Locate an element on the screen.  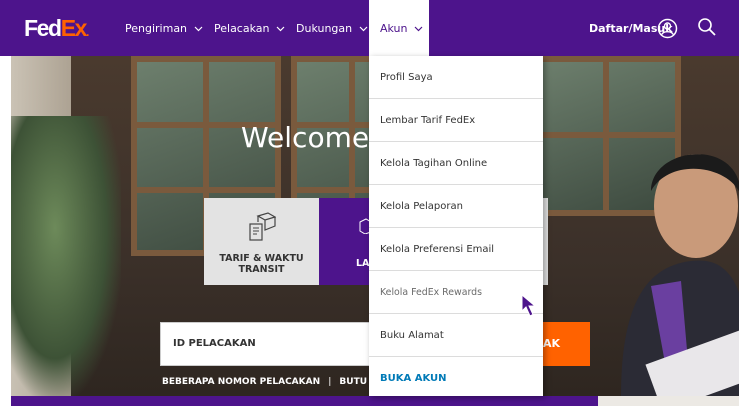
rates-transit-label-line2: TRANSIT is located at coordinates (261, 269).